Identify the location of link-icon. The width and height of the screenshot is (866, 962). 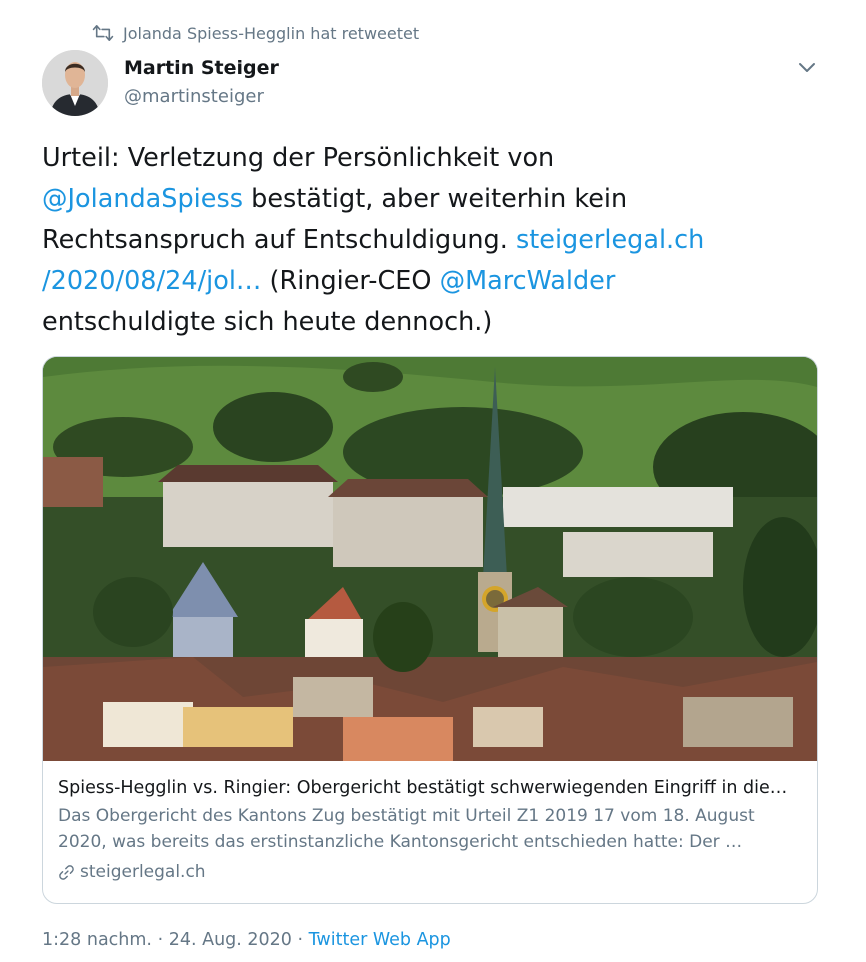
(66, 872).